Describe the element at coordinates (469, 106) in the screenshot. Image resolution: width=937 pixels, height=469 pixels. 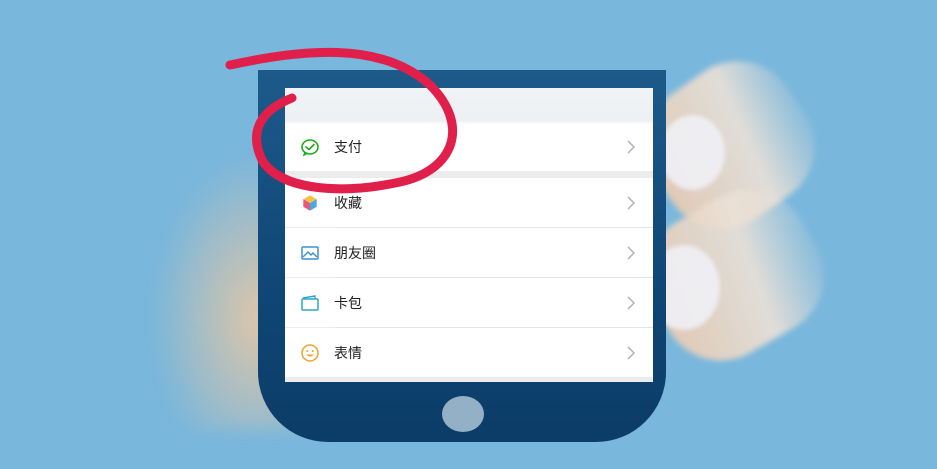
I see `screen-top-blur` at that location.